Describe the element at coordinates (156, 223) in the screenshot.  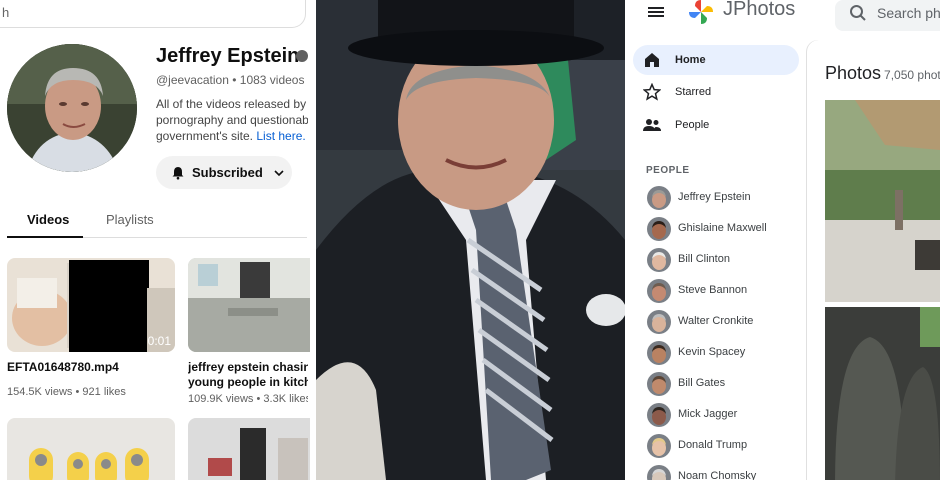
I see `channel-tabs: Videos Playlists` at that location.